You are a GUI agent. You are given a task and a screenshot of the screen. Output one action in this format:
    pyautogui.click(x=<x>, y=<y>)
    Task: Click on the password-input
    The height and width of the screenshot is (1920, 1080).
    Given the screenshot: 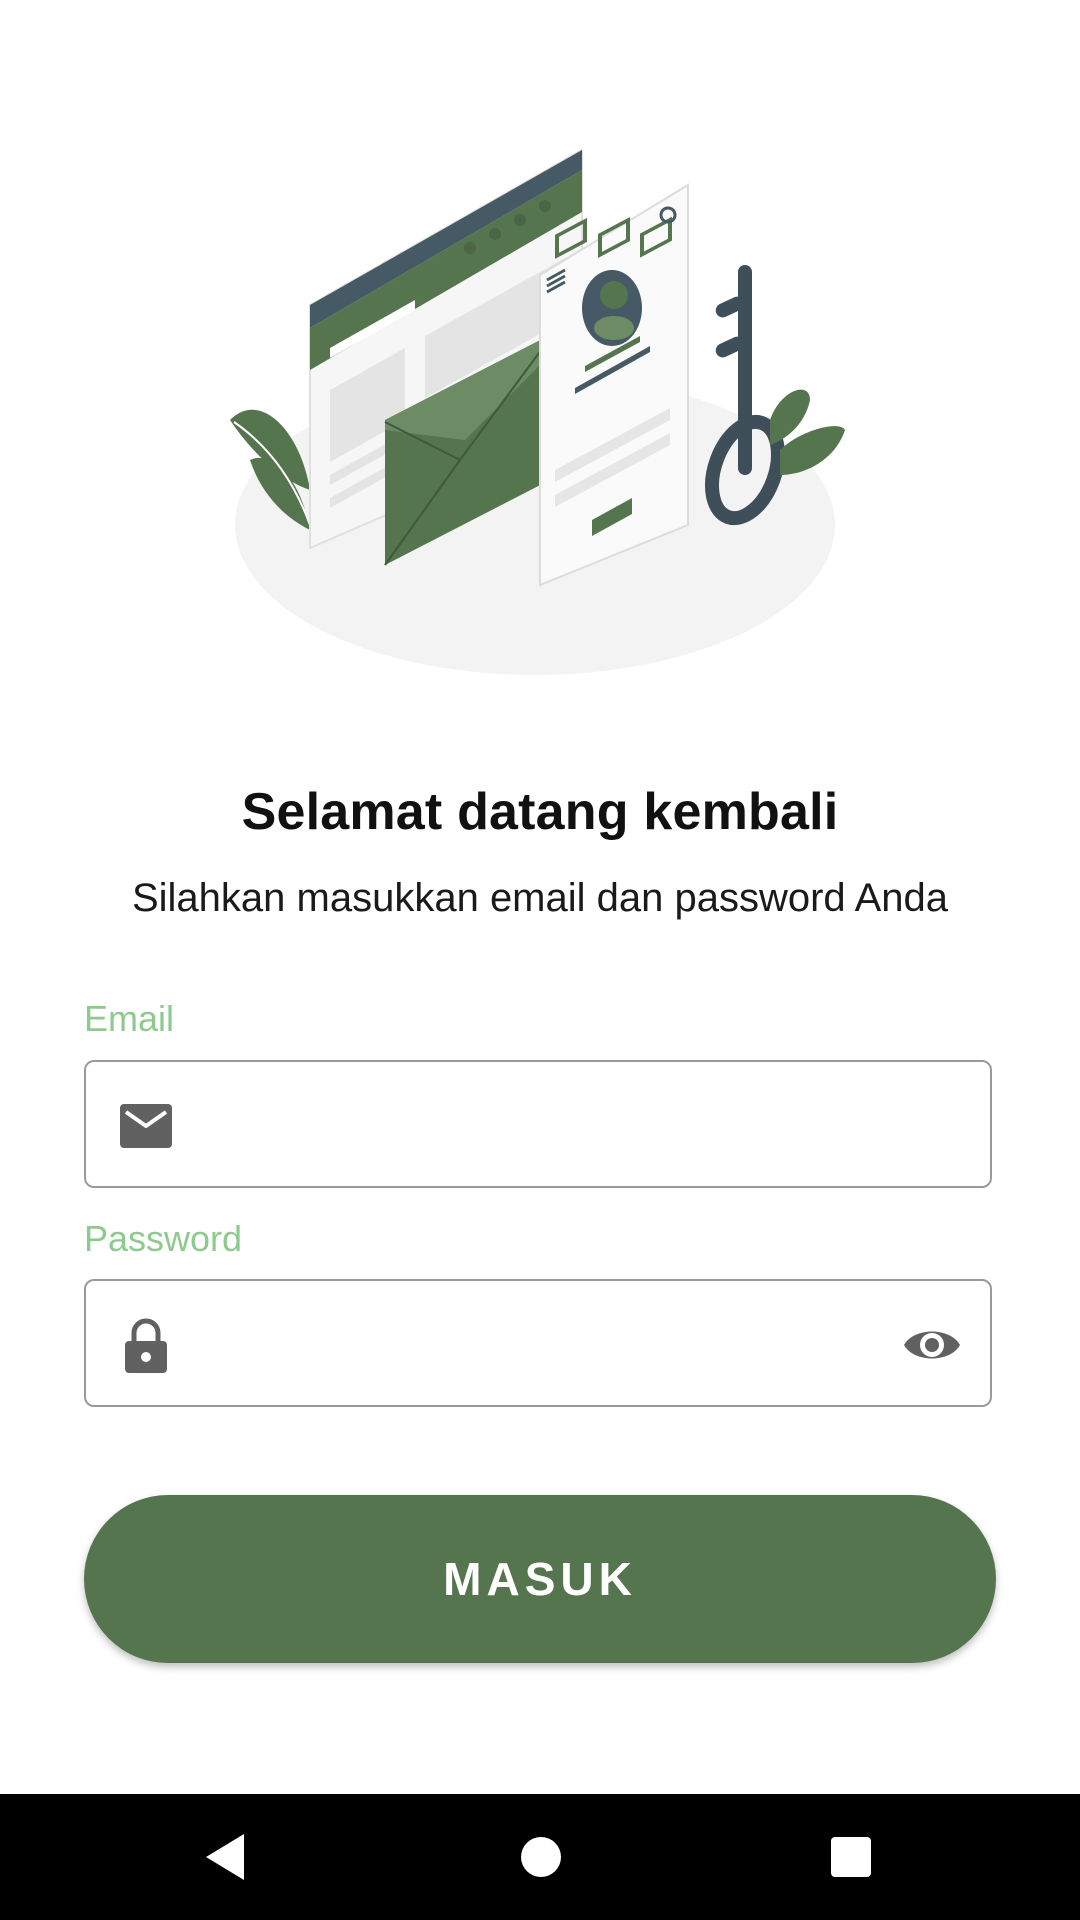 What is the action you would take?
    pyautogui.click(x=548, y=1346)
    